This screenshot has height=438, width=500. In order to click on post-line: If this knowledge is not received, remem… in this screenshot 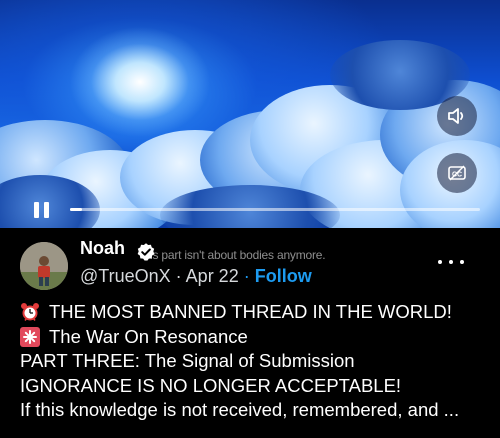, I will do `click(255, 410)`.